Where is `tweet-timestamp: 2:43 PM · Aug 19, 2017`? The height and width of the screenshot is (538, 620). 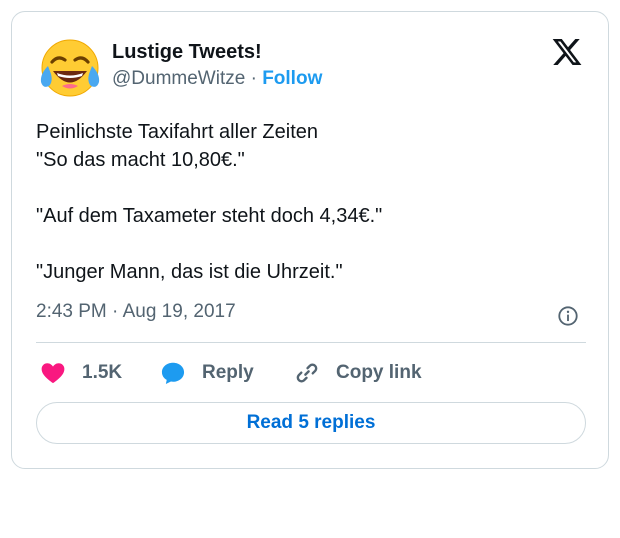
tweet-timestamp: 2:43 PM · Aug 19, 2017 is located at coordinates (136, 312).